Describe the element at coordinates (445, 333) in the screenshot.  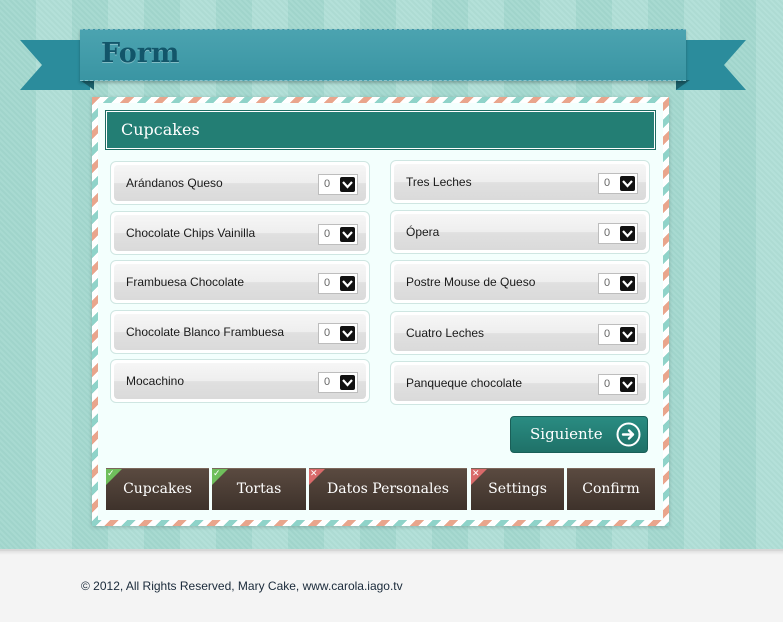
I see `item-label: Cuatro Leches` at that location.